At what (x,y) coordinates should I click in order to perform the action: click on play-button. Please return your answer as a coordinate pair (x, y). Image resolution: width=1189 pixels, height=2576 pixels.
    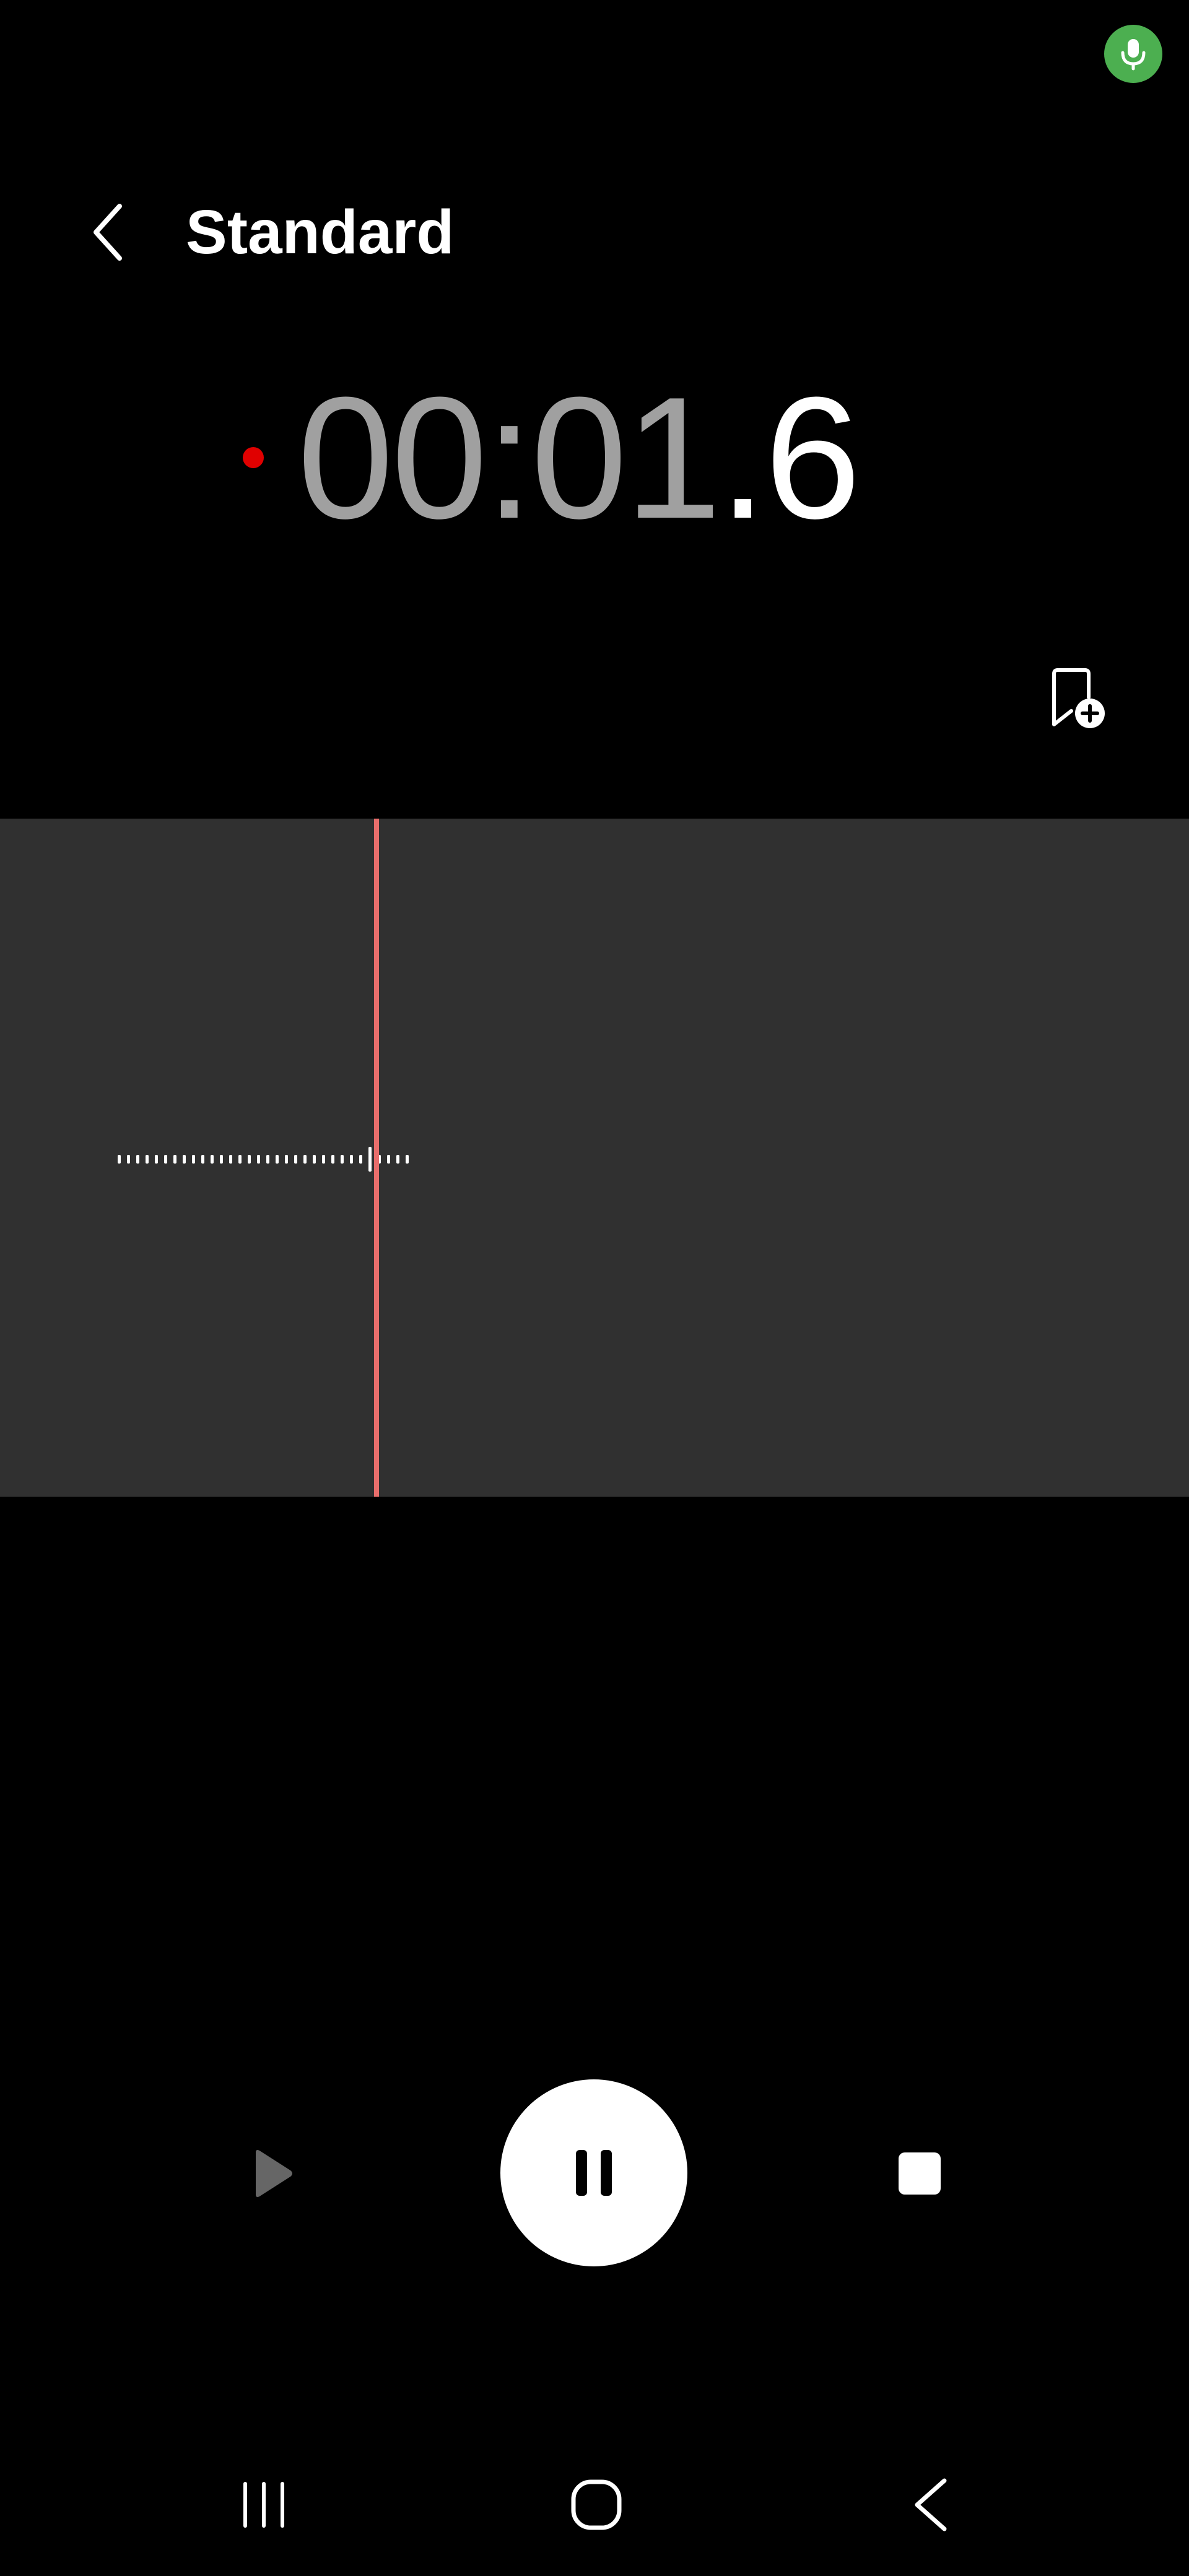
    Looking at the image, I should click on (272, 2173).